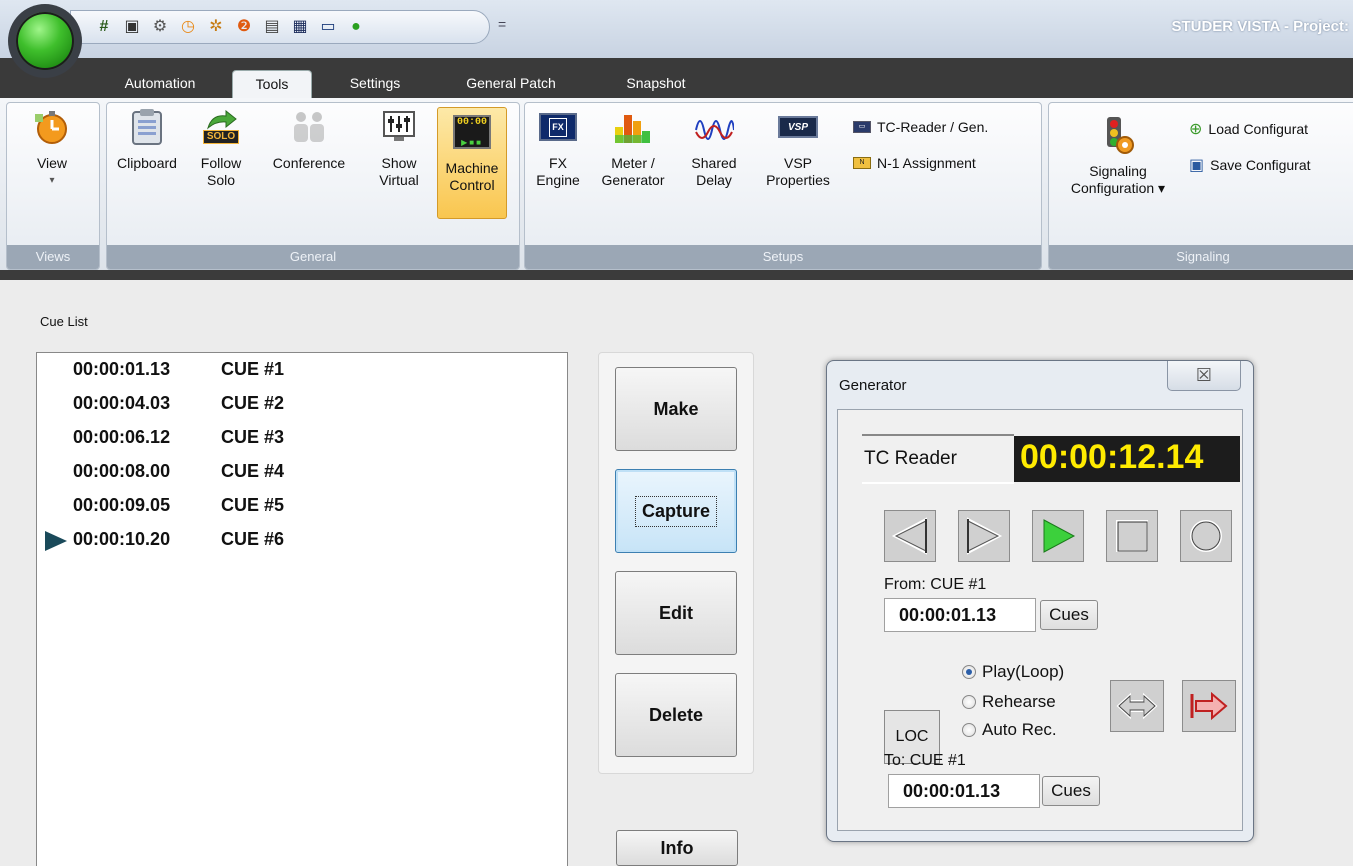 This screenshot has height=866, width=1353. What do you see at coordinates (221, 163) in the screenshot?
I see `follow-solo-label-1: Follow` at bounding box center [221, 163].